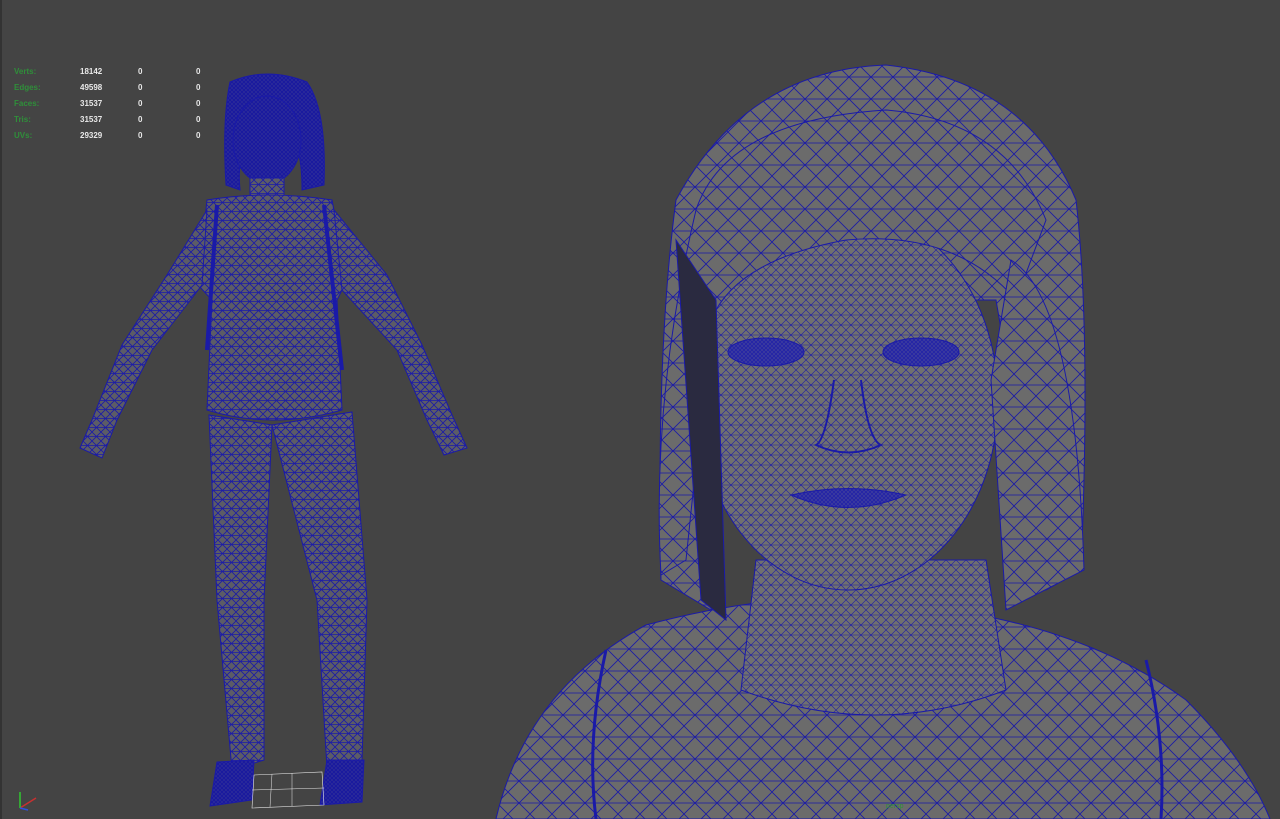  I want to click on camera-label: persp, so click(895, 806).